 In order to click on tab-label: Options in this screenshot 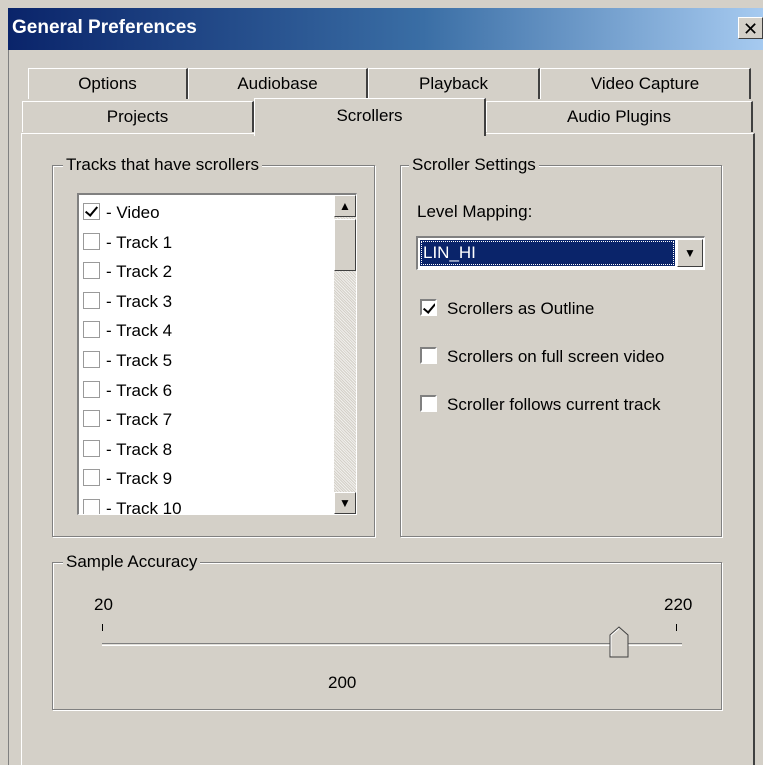, I will do `click(107, 83)`.